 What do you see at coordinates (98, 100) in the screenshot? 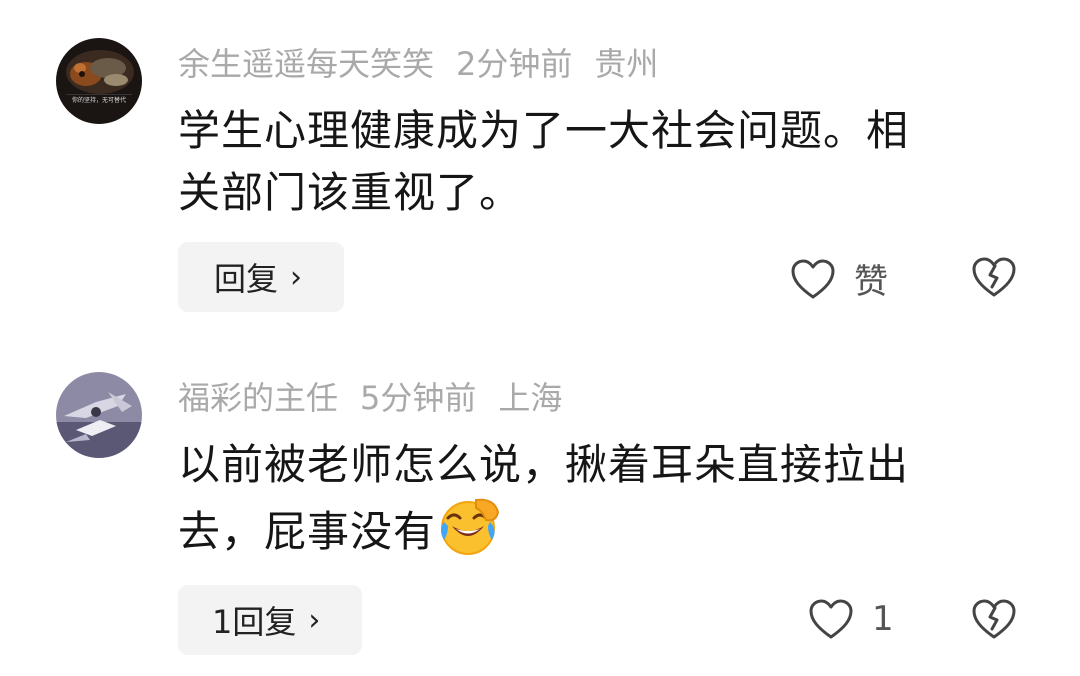
I see `avatar-caption: 你的坚持，无可替代` at bounding box center [98, 100].